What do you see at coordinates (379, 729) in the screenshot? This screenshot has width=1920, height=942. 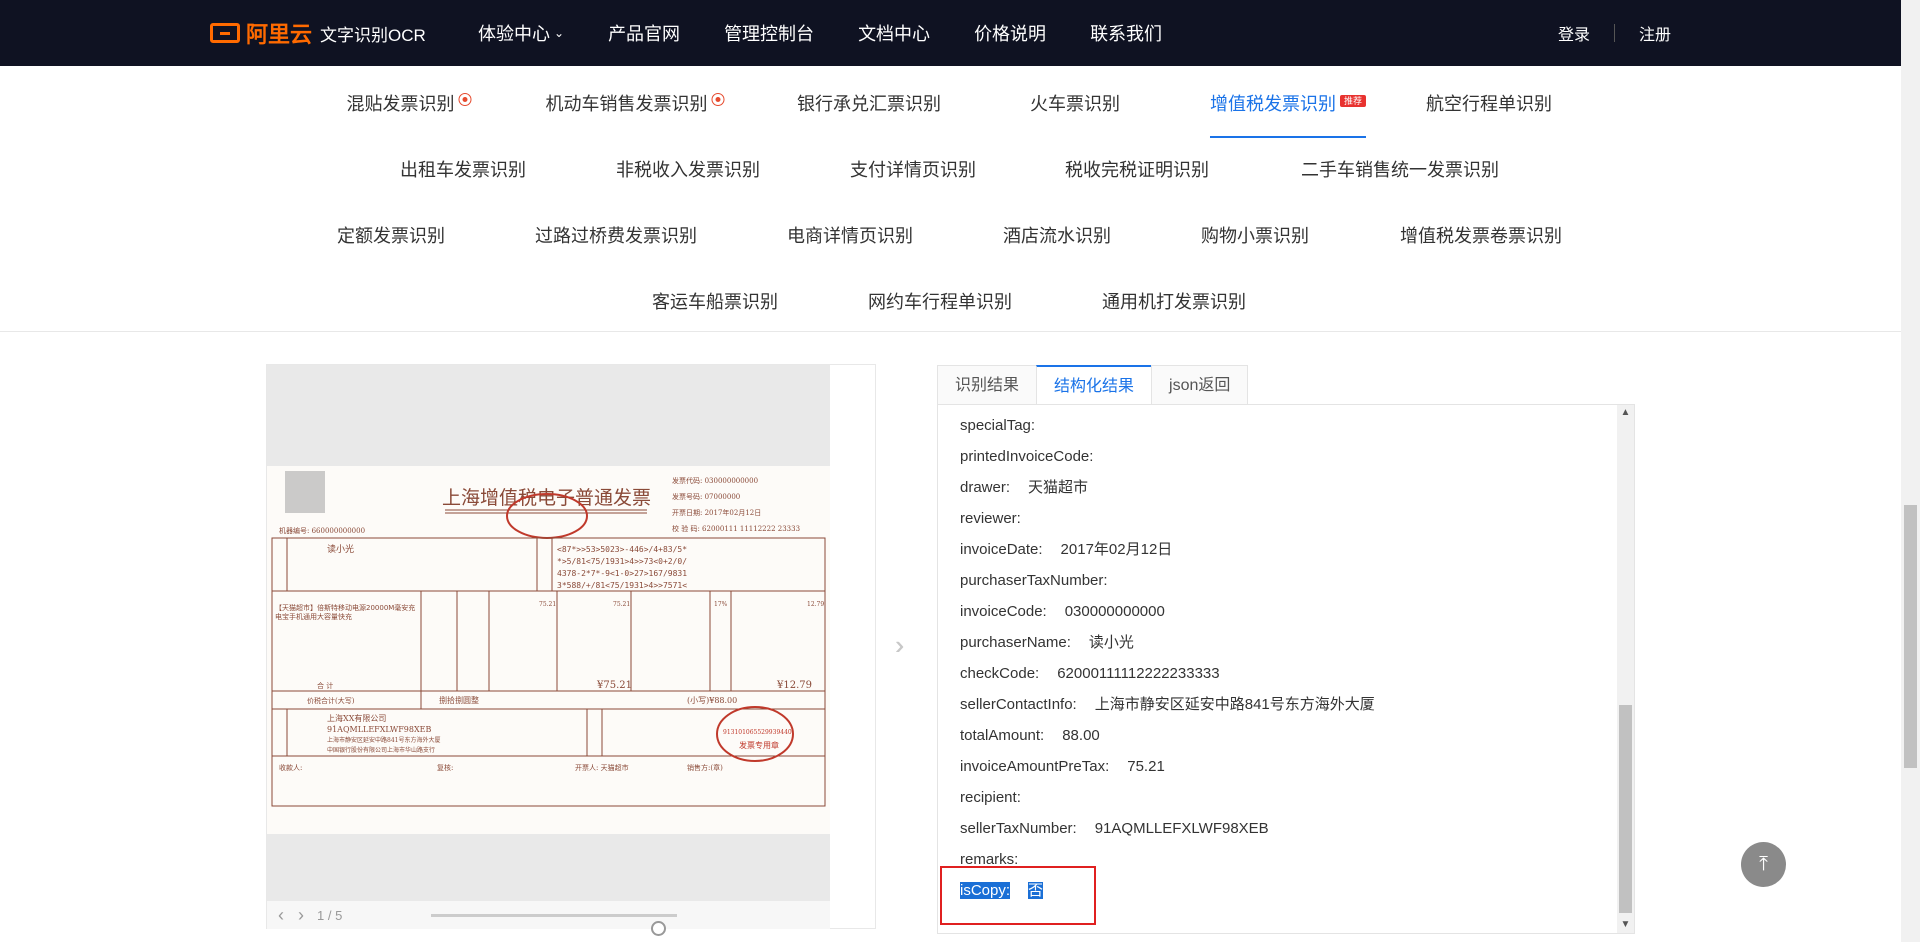 I see `seller-tax: 91AQMLLEFXLWF98XEB` at bounding box center [379, 729].